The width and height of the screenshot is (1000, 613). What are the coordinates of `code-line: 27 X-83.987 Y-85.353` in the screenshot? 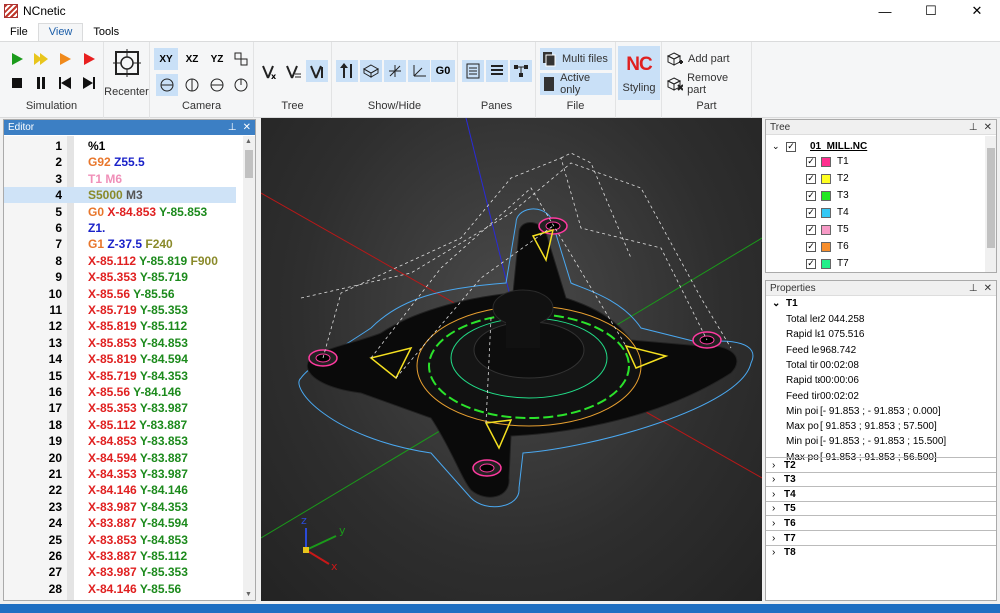 It's located at (120, 572).